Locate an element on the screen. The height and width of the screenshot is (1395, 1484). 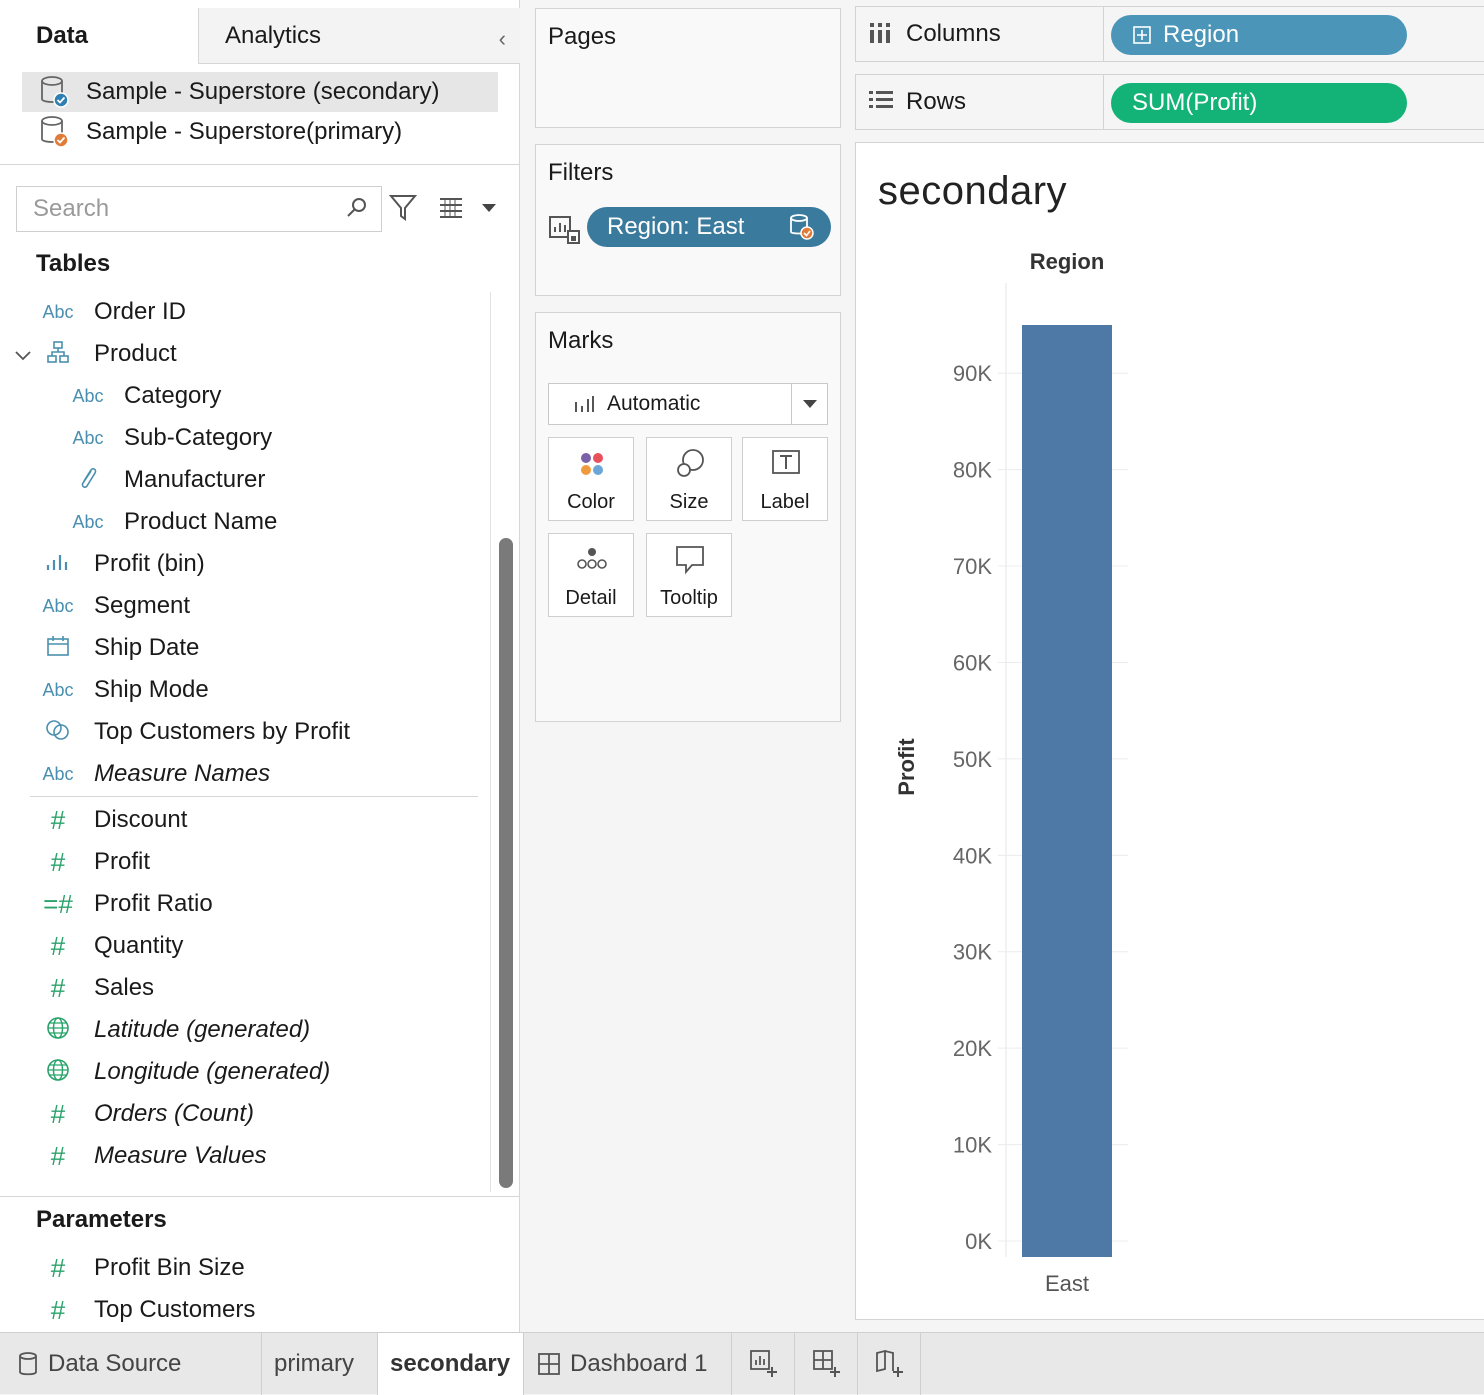
field-longitude-generated: Longitude (generated) is located at coordinates (240, 1072).